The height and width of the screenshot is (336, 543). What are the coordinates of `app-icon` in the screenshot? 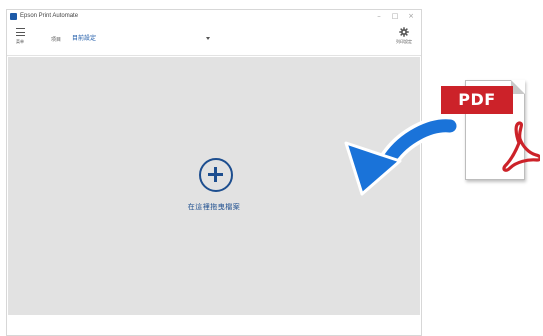 It's located at (13, 16).